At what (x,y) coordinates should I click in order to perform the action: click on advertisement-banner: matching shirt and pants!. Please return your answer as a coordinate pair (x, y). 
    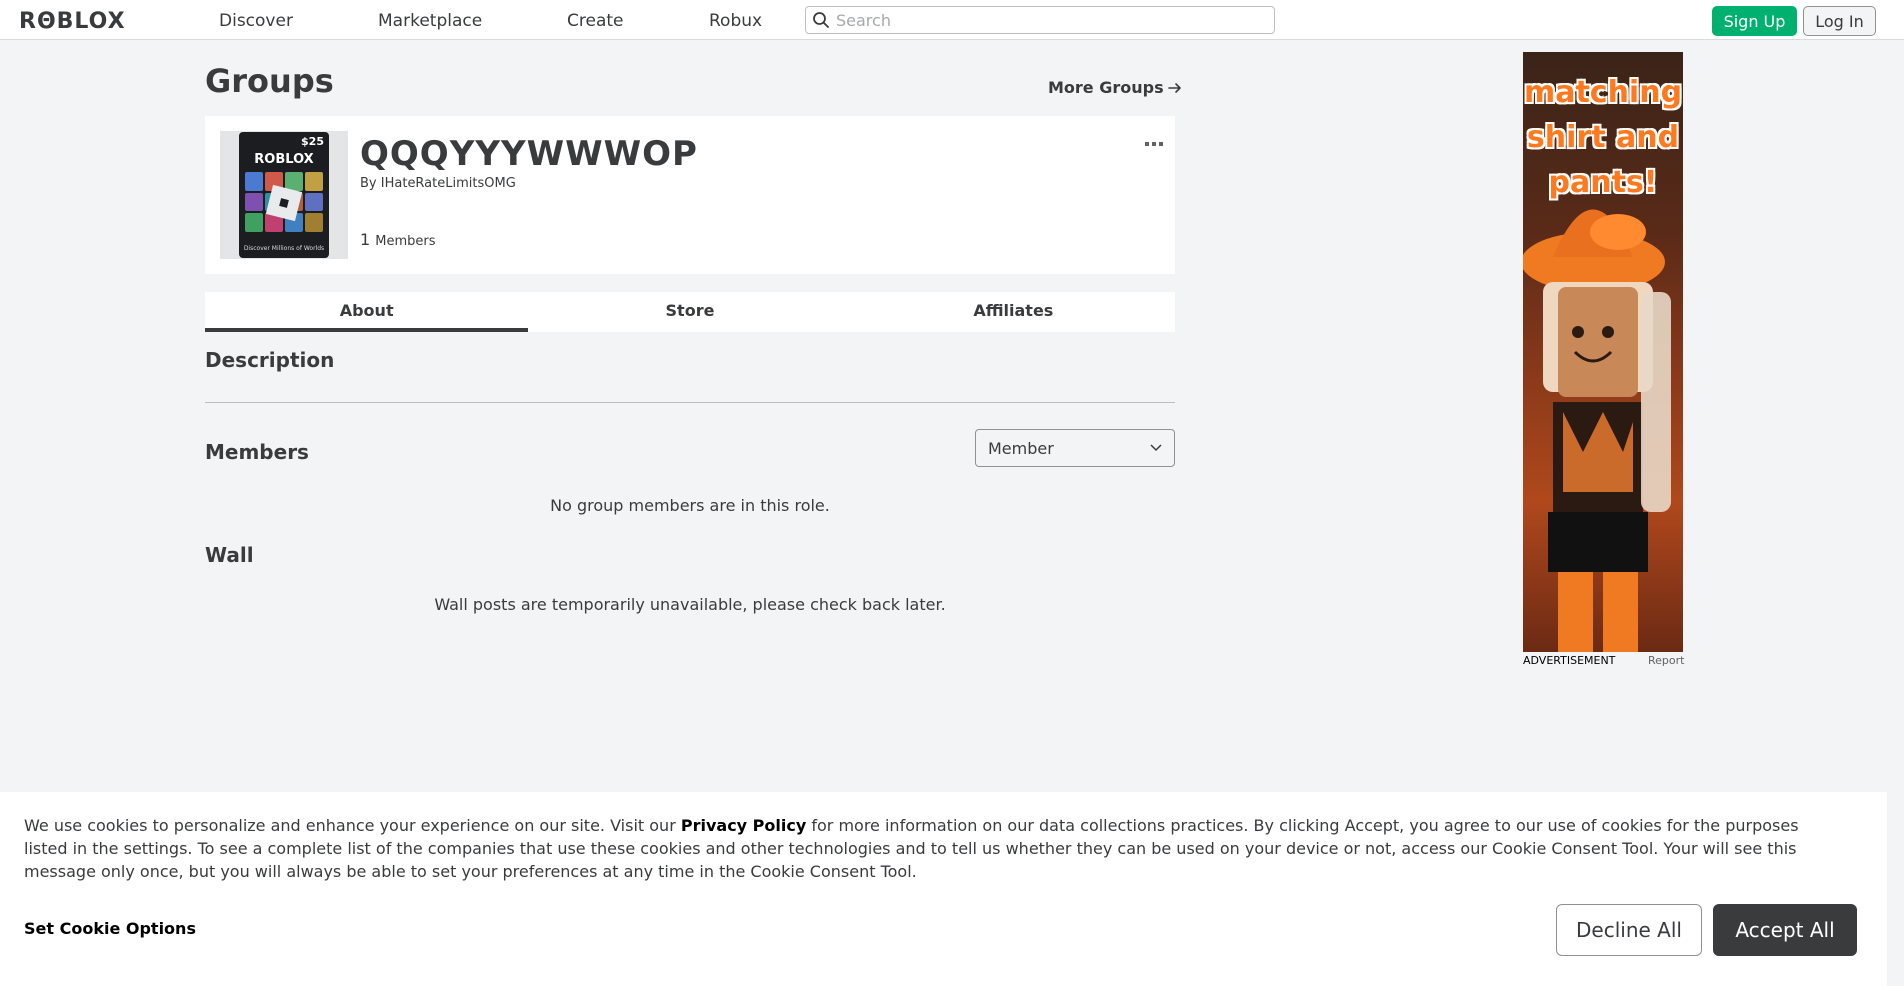
    Looking at the image, I should click on (1603, 352).